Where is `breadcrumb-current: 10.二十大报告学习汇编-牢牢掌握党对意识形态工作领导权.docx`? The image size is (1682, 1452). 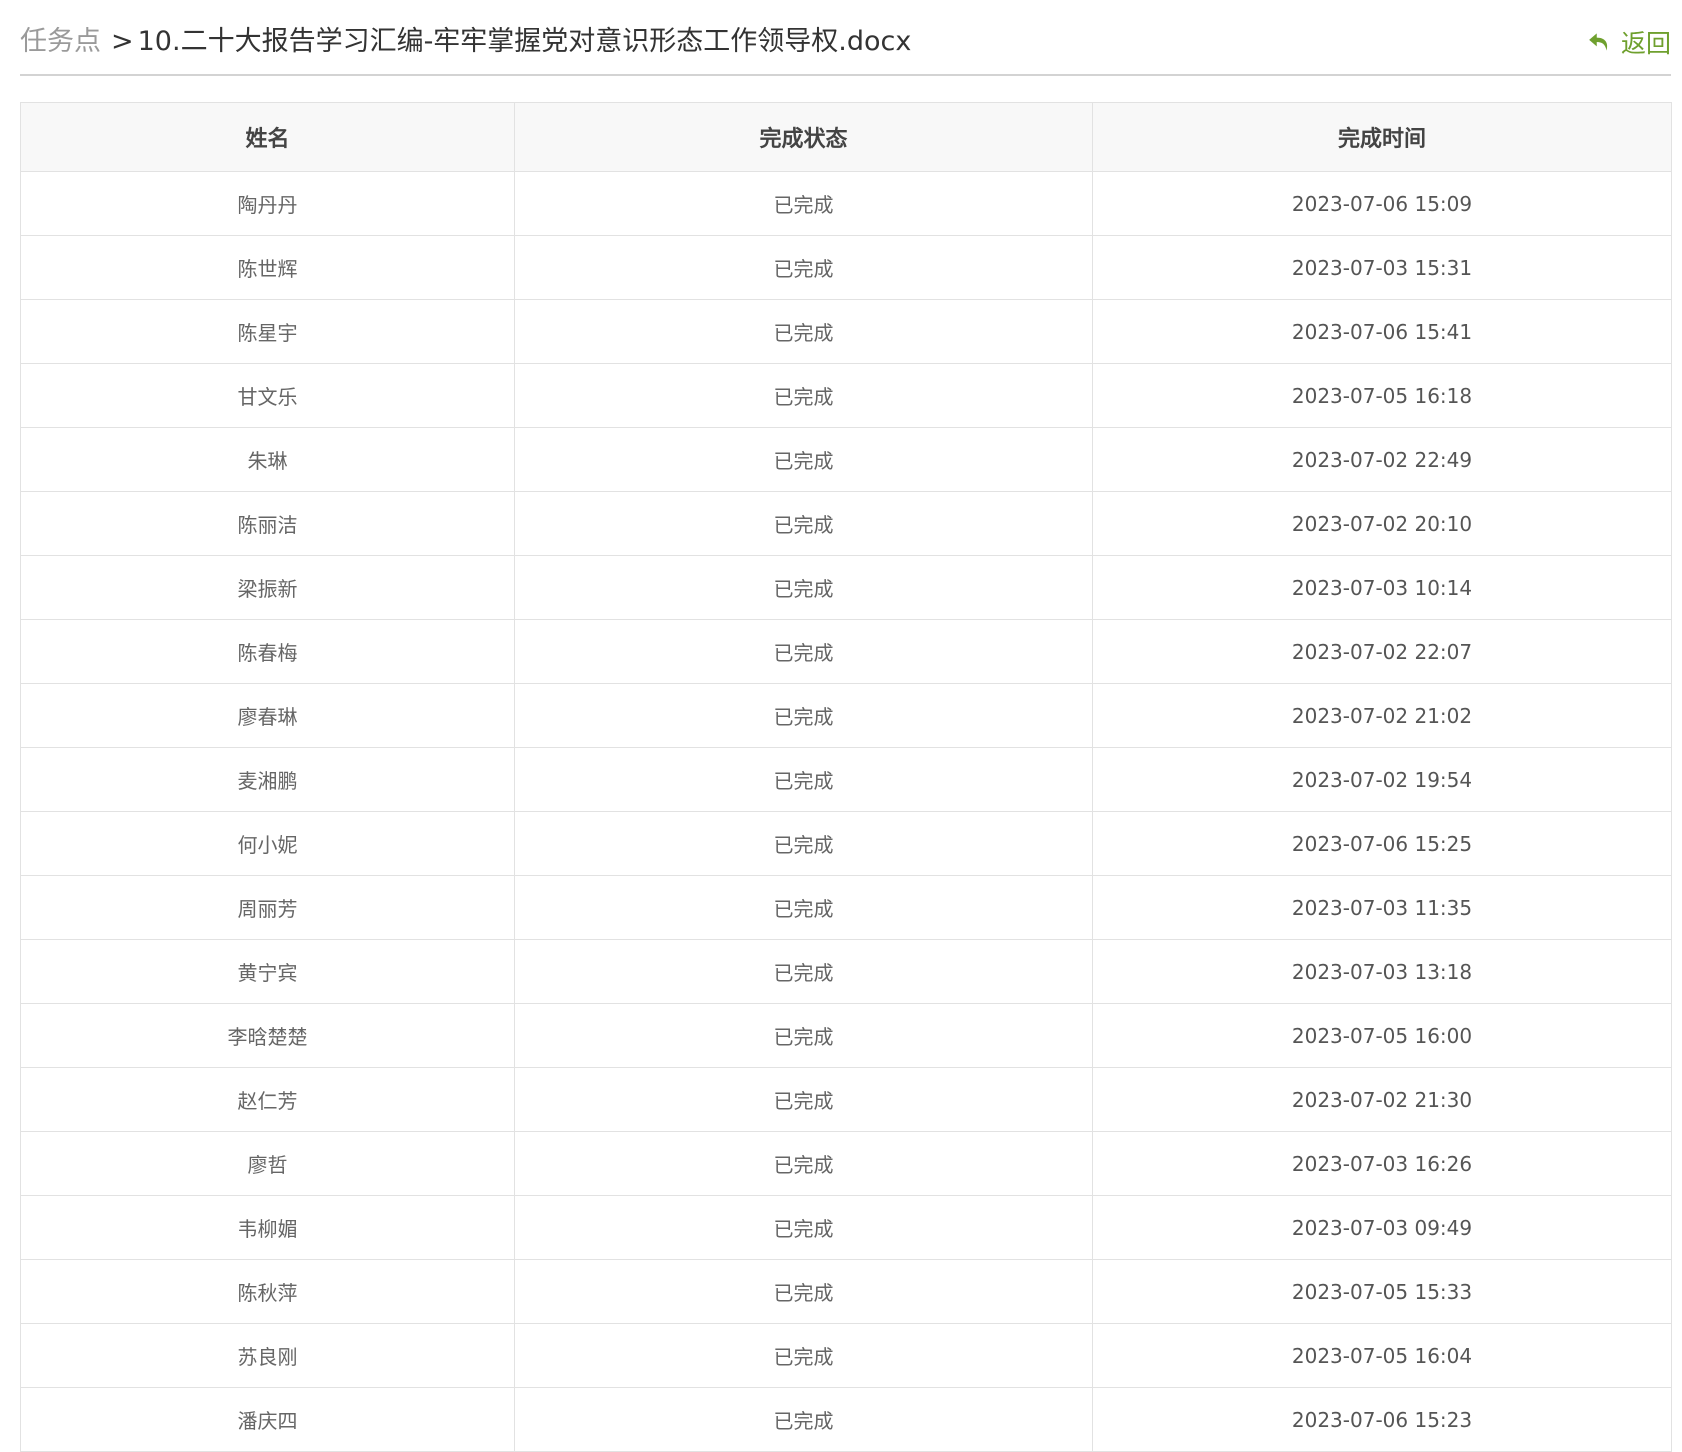 breadcrumb-current: 10.二十大报告学习汇编-牢牢掌握党对意识形态工作领导权.docx is located at coordinates (524, 41).